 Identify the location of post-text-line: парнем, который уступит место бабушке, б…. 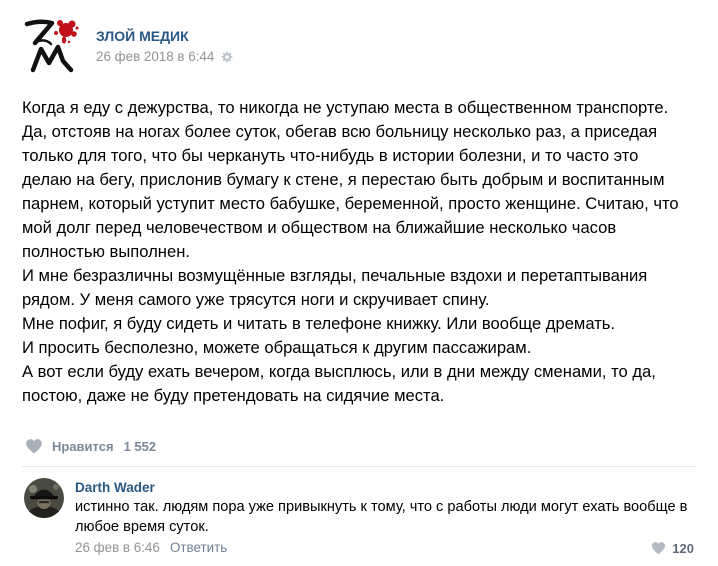
(350, 203).